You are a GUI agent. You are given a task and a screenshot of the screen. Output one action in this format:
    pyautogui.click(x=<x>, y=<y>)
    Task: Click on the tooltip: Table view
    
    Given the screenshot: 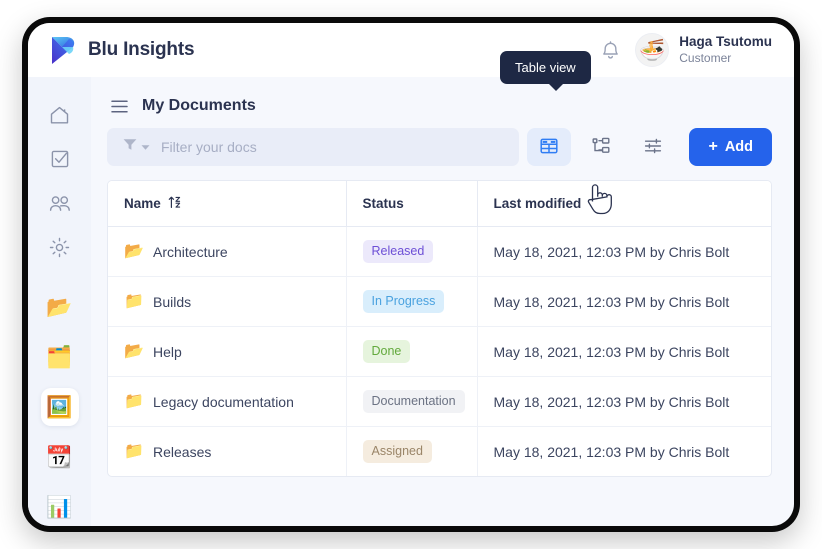 What is the action you would take?
    pyautogui.click(x=545, y=71)
    